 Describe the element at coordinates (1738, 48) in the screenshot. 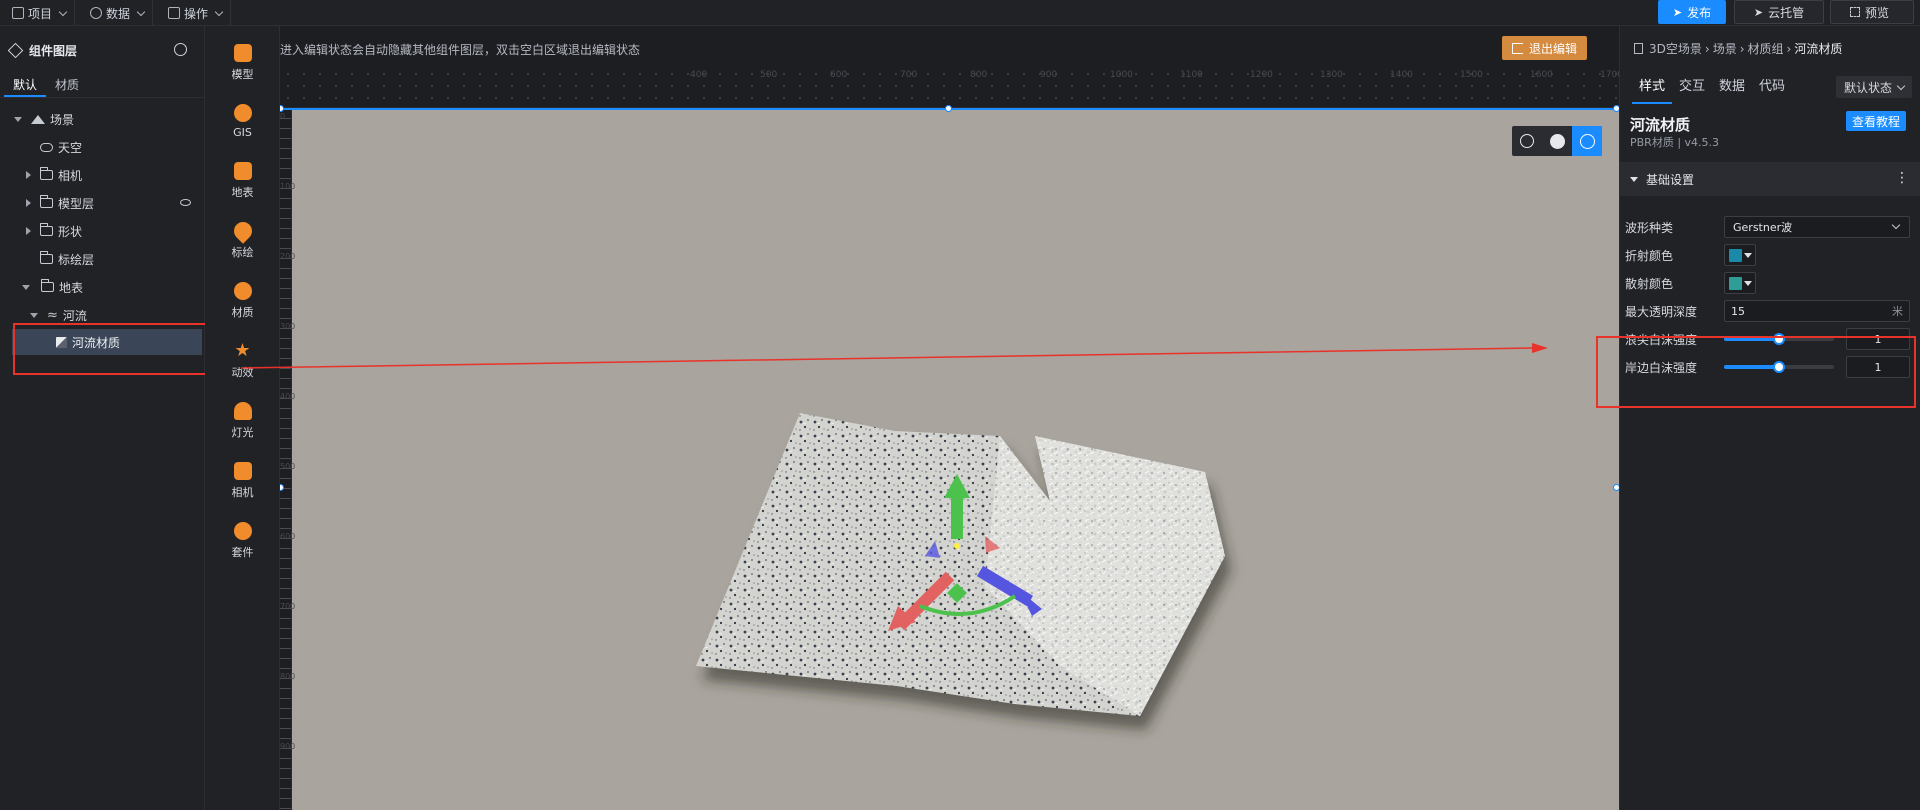

I see `breadcrumb: 3D空场景 › 场景 › 材质组 › 河流材质` at that location.